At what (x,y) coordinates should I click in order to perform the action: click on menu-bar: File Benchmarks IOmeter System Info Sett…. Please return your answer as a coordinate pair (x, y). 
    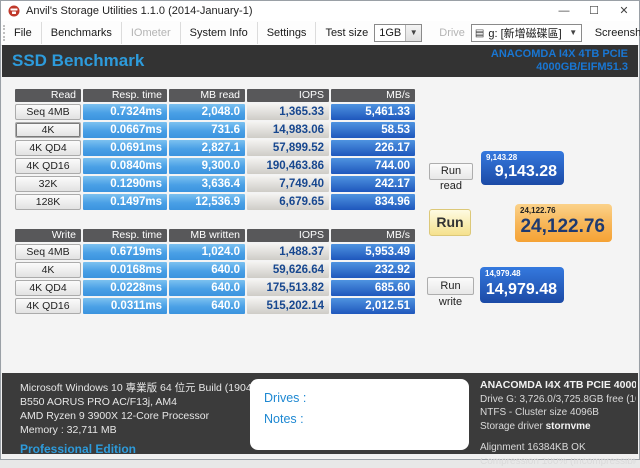
    Looking at the image, I should click on (320, 33).